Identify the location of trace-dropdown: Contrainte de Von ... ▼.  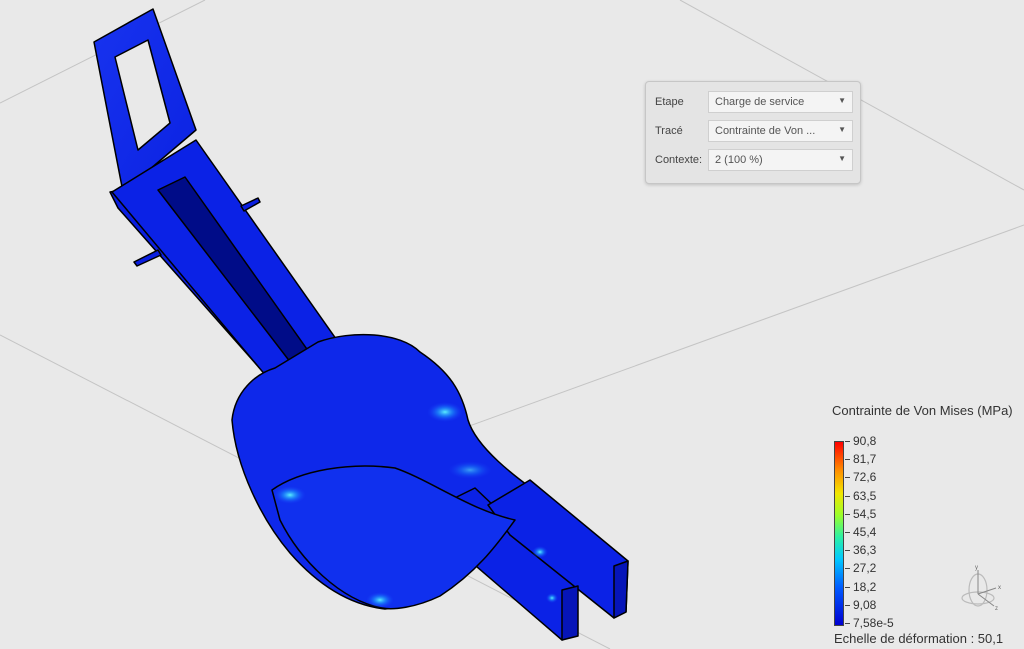
(780, 131).